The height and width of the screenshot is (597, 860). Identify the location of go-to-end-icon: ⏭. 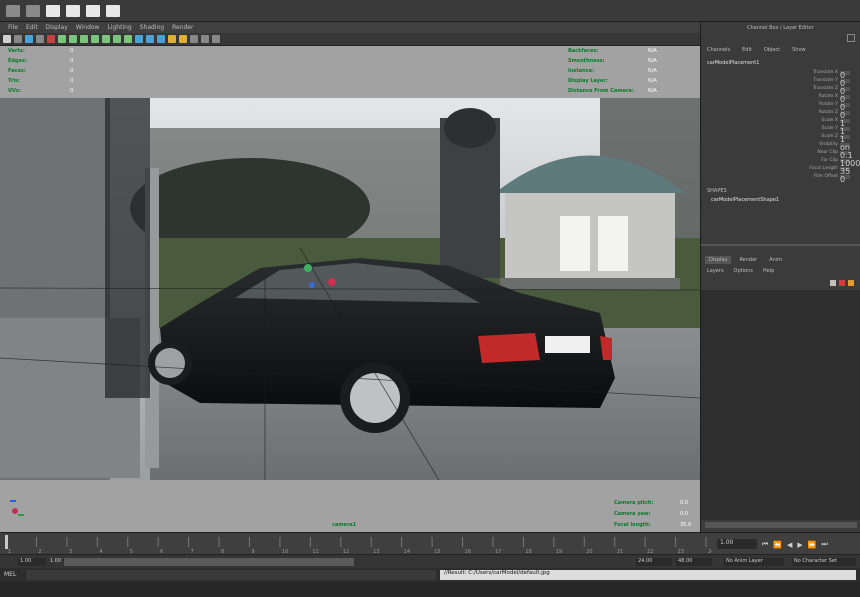
(825, 544).